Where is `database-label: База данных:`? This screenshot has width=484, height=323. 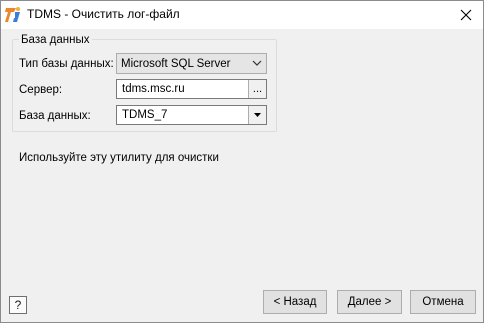
database-label: База данных: is located at coordinates (55, 116).